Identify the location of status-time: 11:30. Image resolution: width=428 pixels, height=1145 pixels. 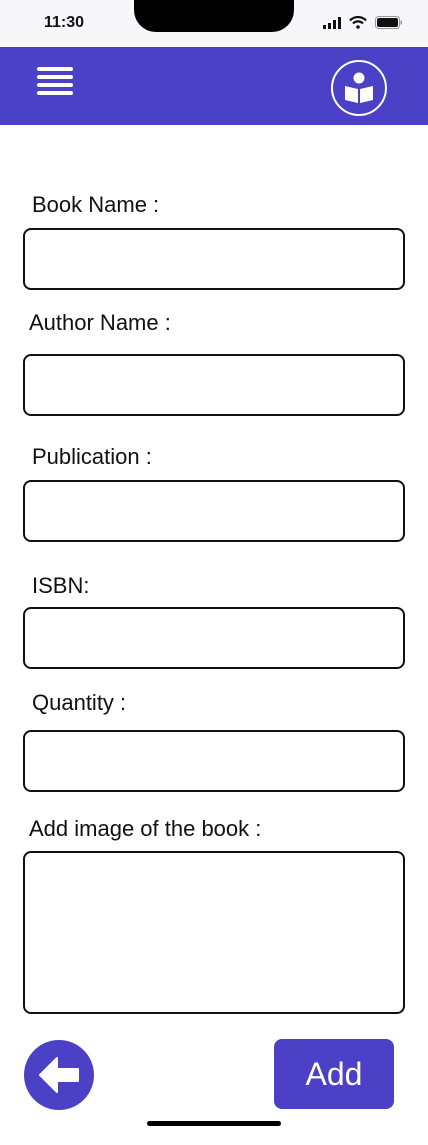
(64, 22).